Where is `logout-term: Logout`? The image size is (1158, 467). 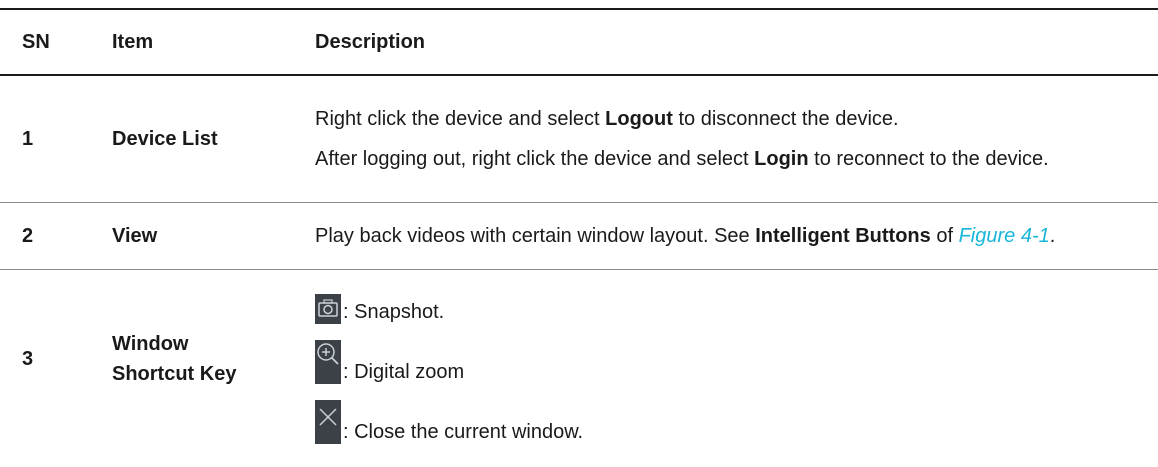 logout-term: Logout is located at coordinates (639, 119).